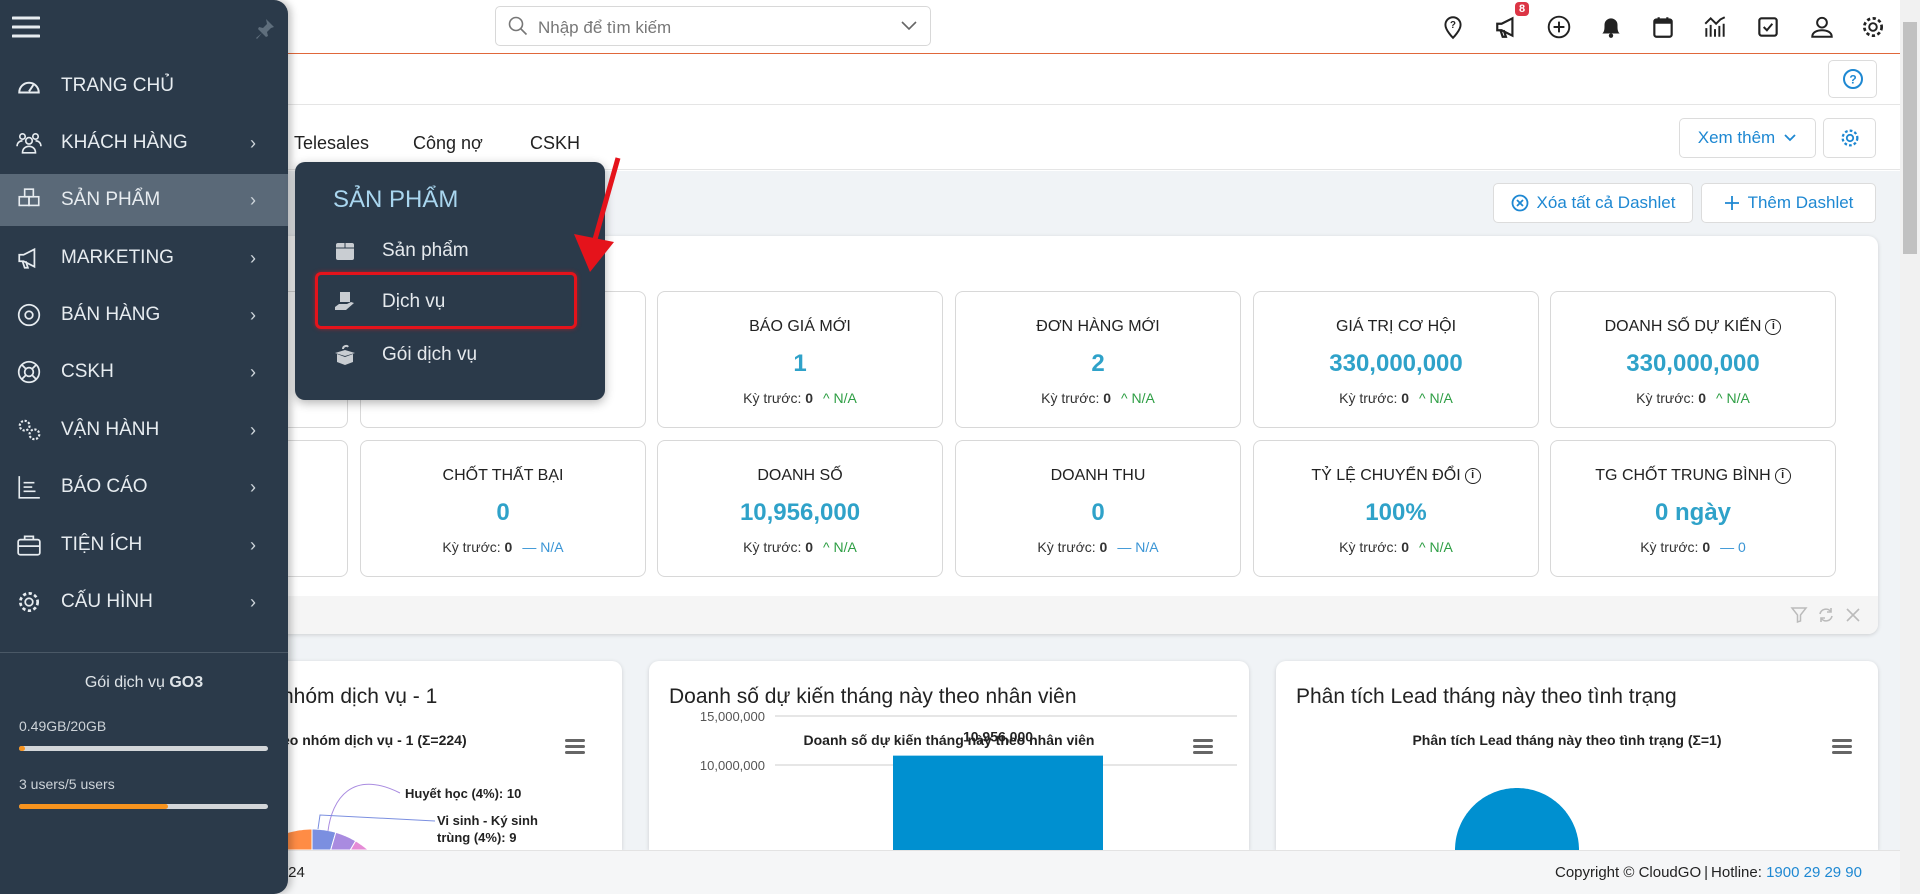 The height and width of the screenshot is (894, 1920). What do you see at coordinates (63, 726) in the screenshot?
I see `storage-usage: 0.49GB/20GB` at bounding box center [63, 726].